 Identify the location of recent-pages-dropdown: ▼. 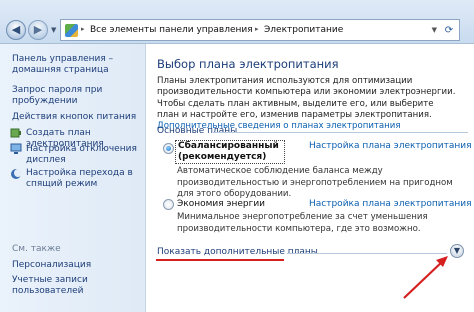
(53, 30).